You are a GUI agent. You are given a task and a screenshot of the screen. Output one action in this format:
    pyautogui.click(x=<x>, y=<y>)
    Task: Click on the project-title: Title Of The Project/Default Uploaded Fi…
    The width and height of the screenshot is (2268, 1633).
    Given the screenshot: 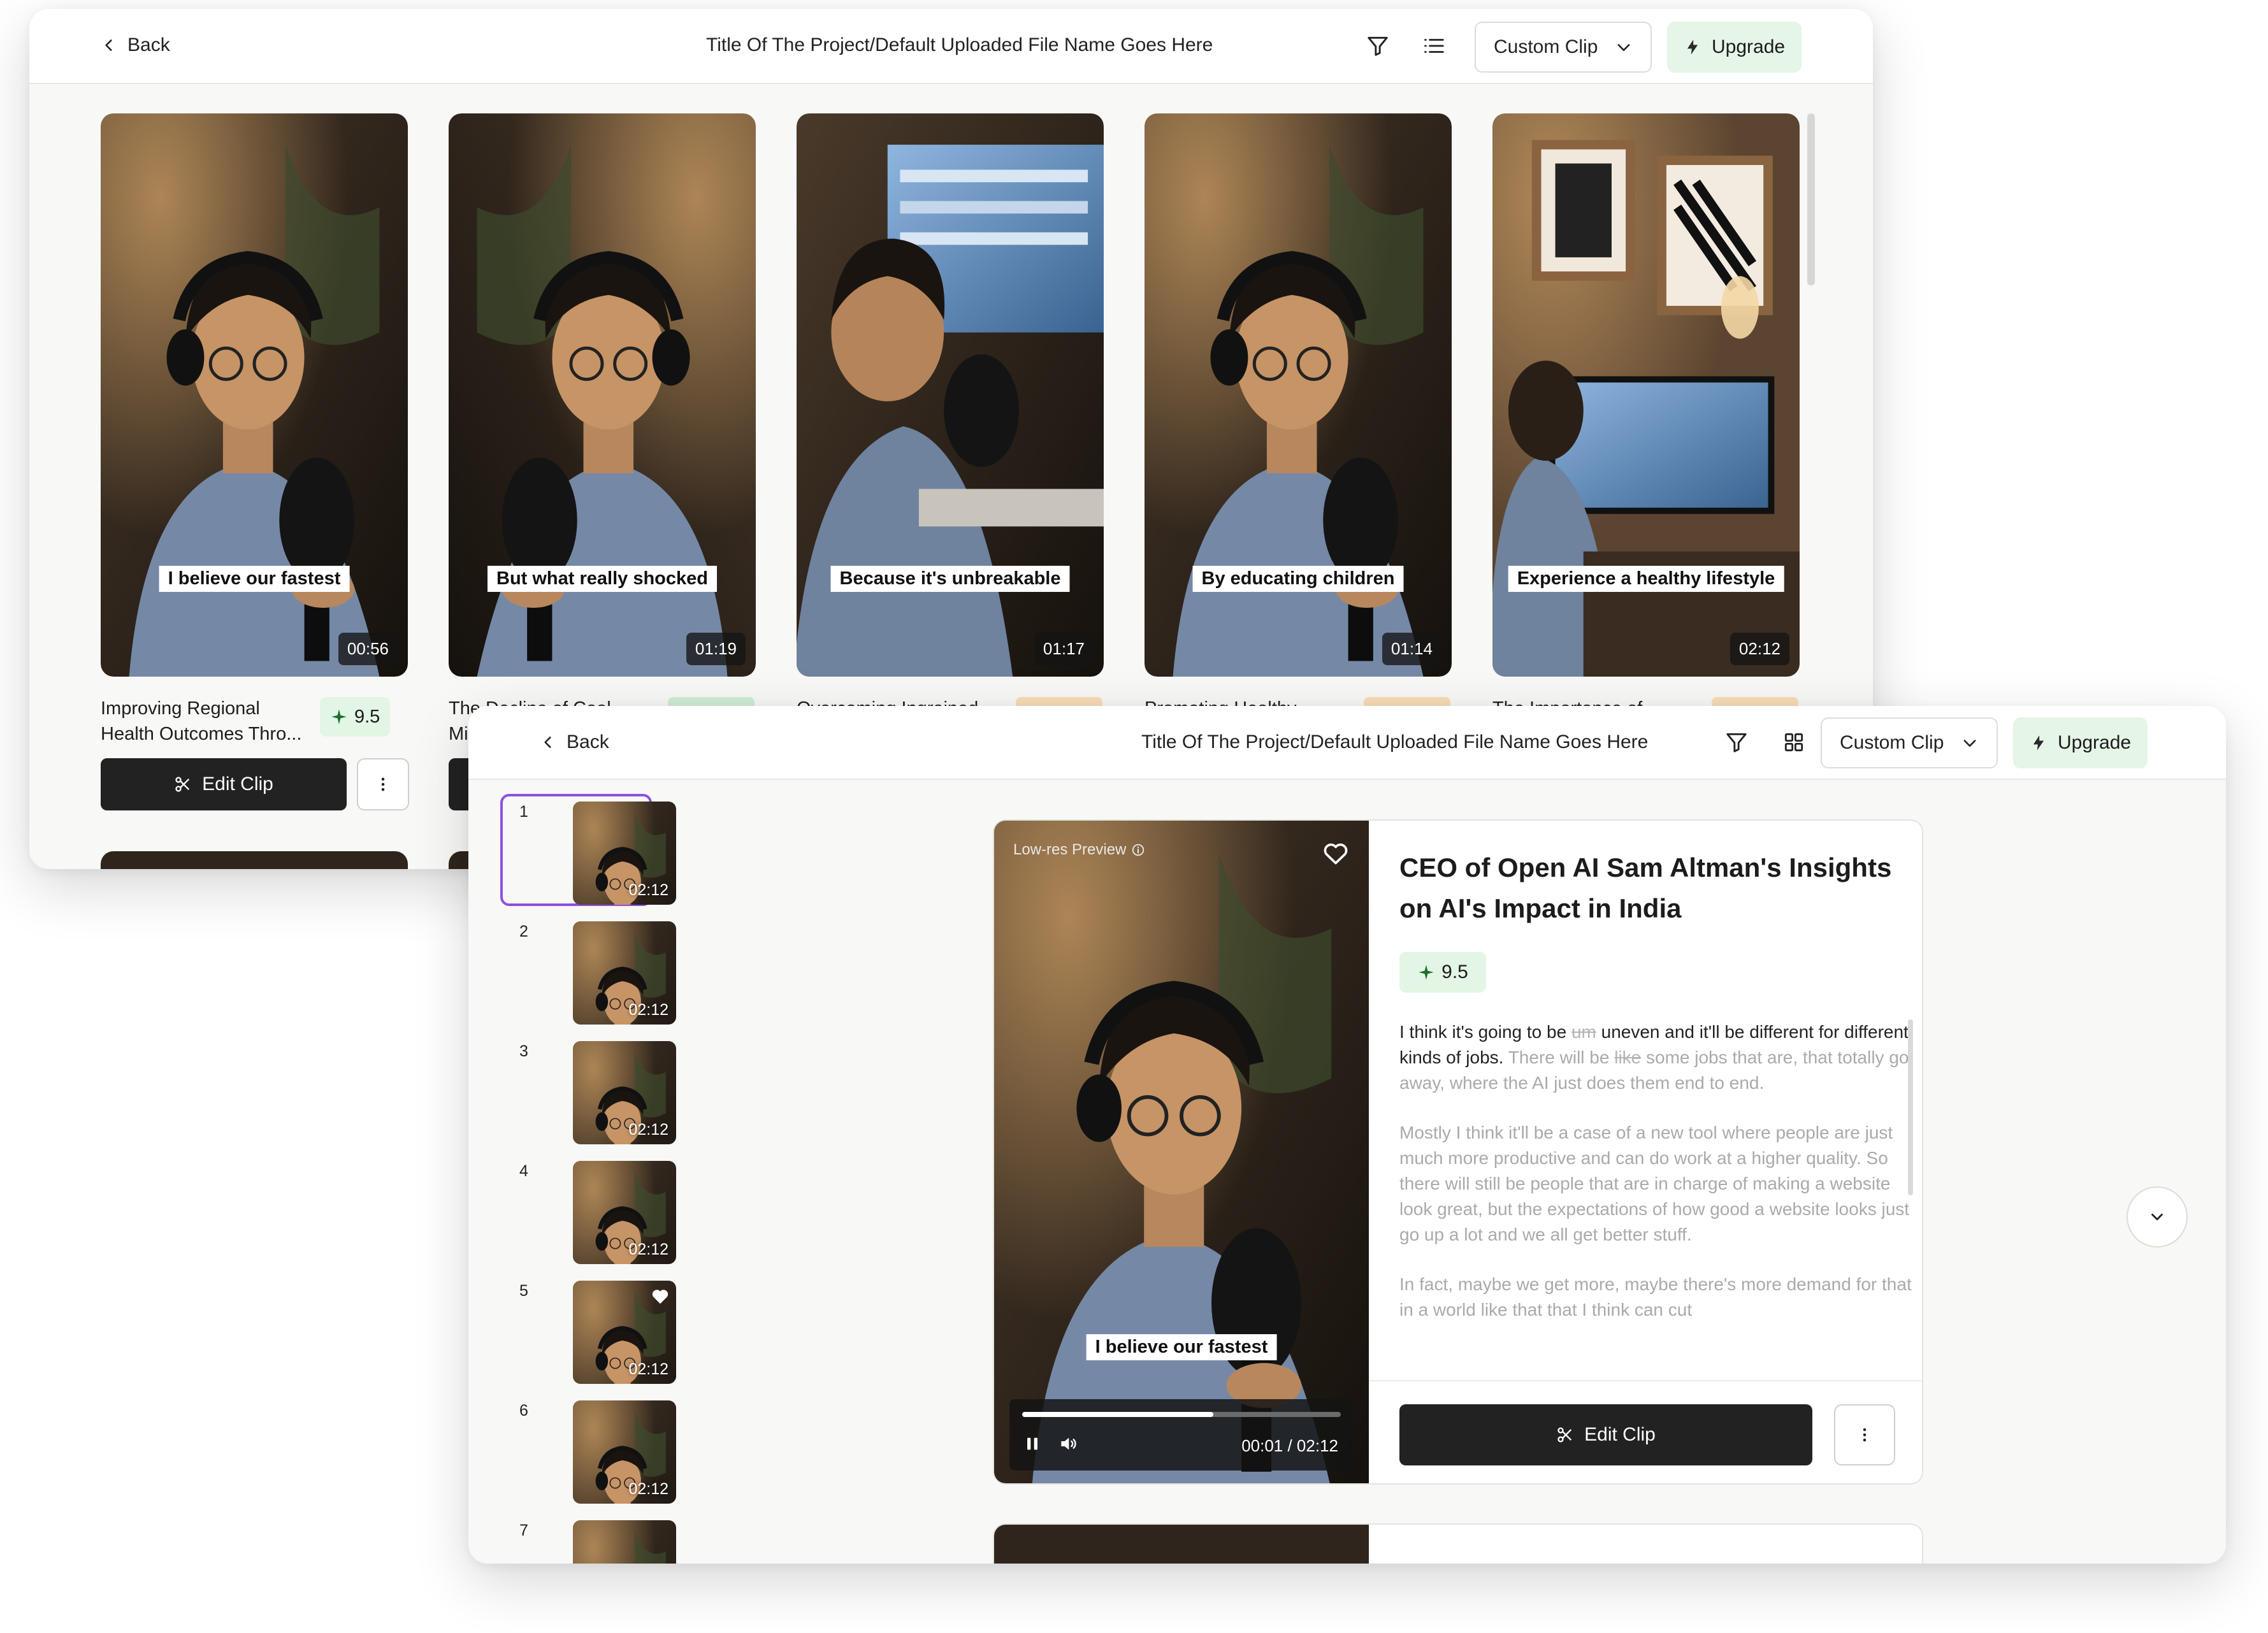 What is the action you would take?
    pyautogui.click(x=959, y=44)
    